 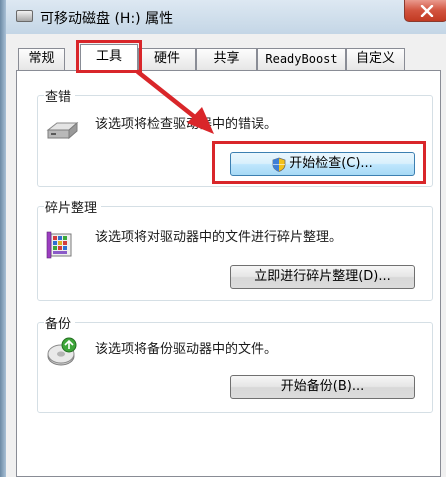 What do you see at coordinates (375, 59) in the screenshot?
I see `tab-customize: 自定义` at bounding box center [375, 59].